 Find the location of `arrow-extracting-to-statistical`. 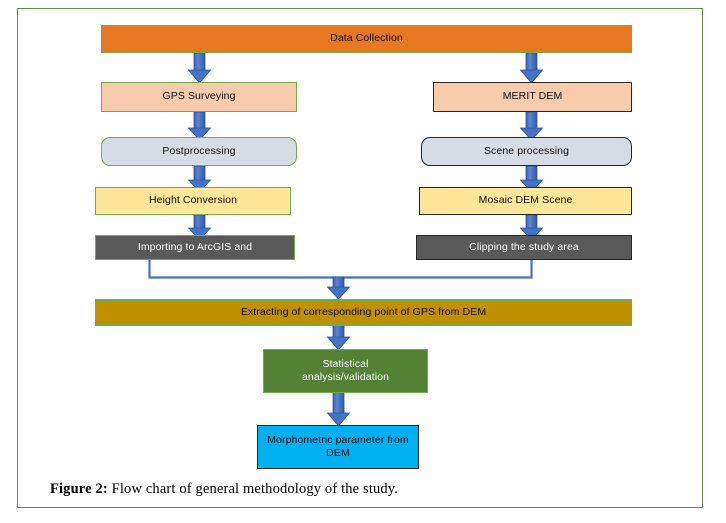

arrow-extracting-to-statistical is located at coordinates (338, 337).